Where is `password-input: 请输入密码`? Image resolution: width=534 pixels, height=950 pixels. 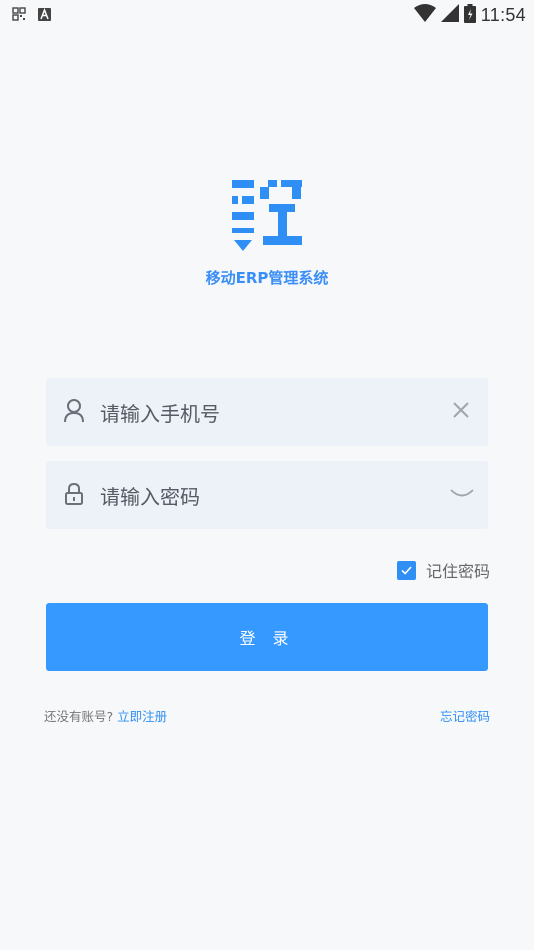
password-input: 请输入密码 is located at coordinates (150, 495).